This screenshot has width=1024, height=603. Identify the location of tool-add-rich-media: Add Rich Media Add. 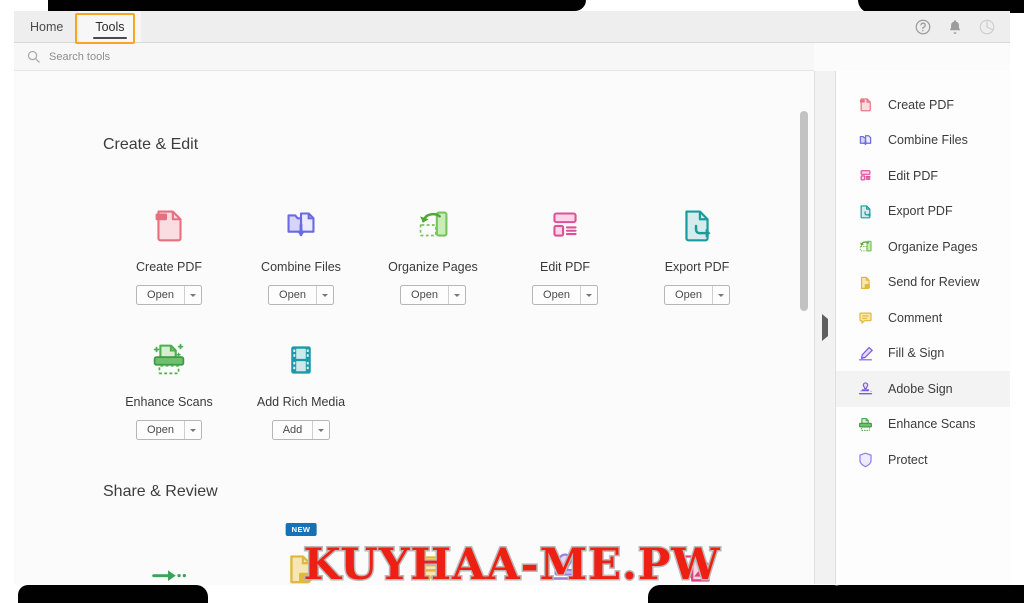
(301, 385).